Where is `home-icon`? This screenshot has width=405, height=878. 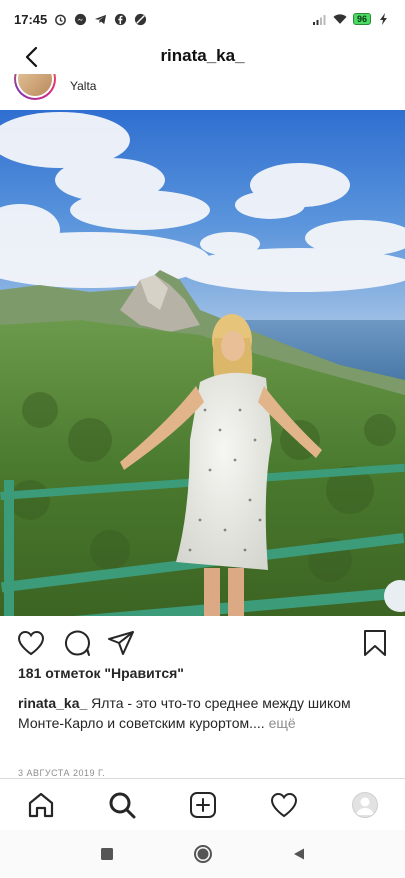
home-icon is located at coordinates (40, 804).